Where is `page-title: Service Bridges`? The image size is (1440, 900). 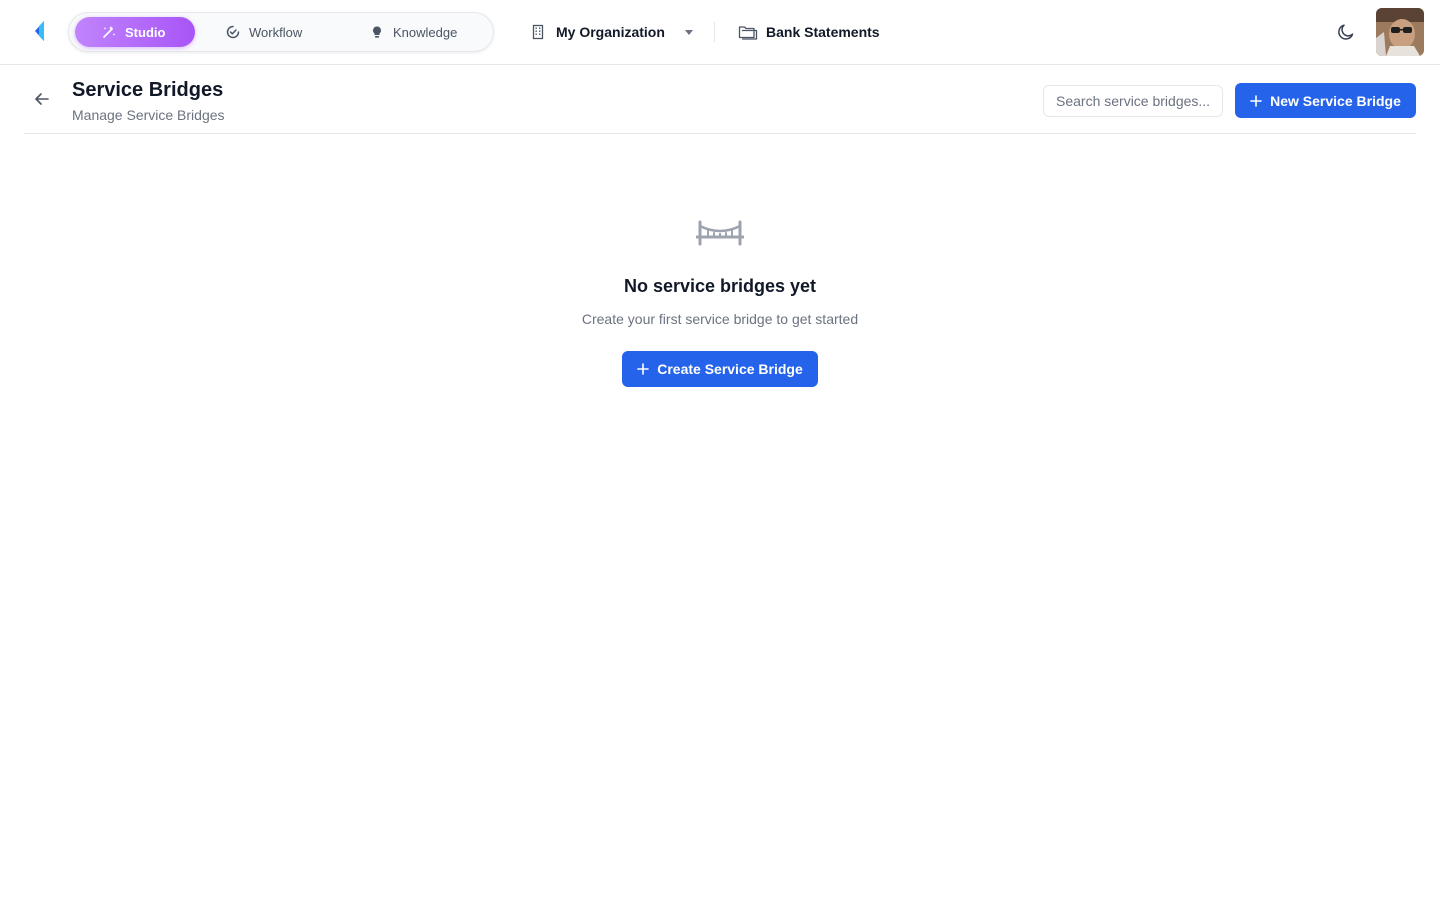
page-title: Service Bridges is located at coordinates (148, 90).